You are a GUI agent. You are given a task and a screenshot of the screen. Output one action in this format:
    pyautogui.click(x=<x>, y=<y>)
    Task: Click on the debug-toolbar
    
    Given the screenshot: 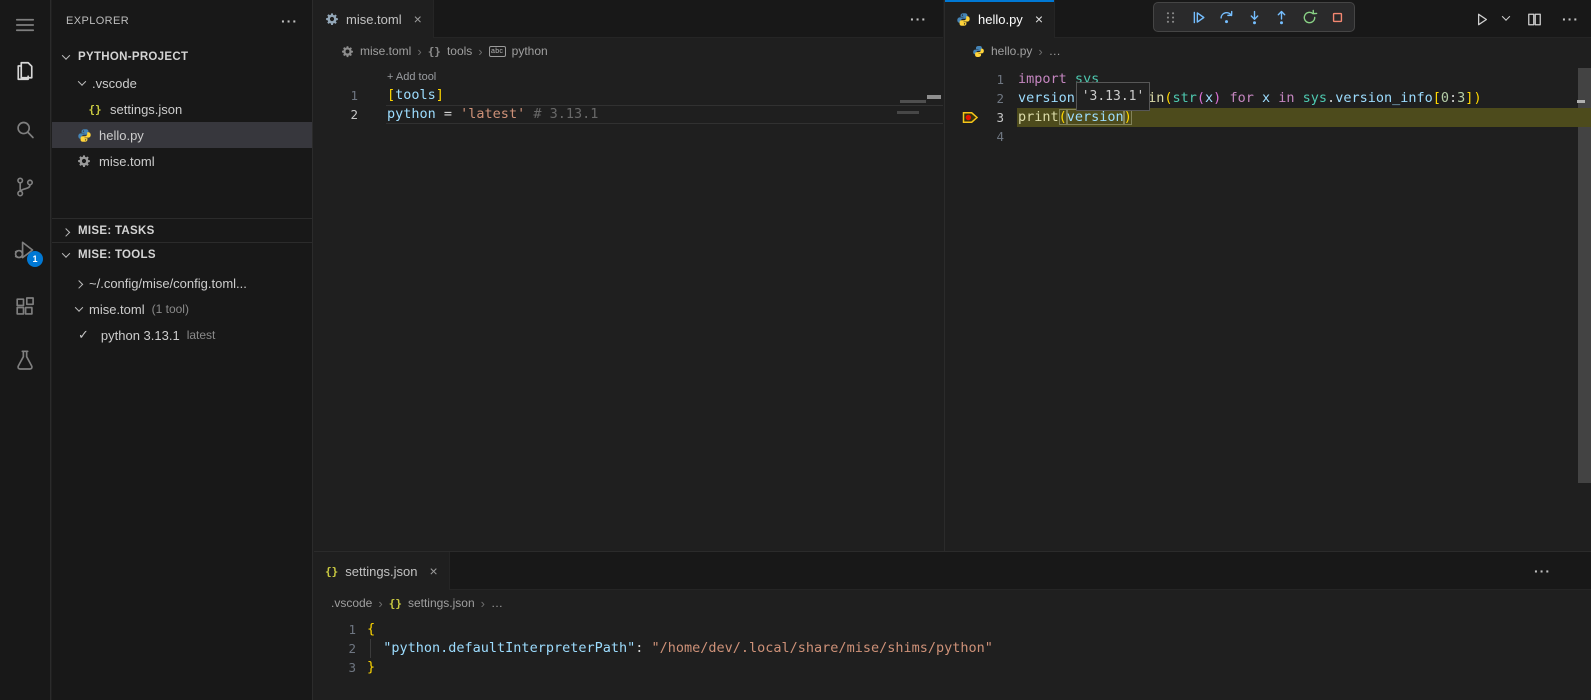 What is the action you would take?
    pyautogui.click(x=1254, y=17)
    